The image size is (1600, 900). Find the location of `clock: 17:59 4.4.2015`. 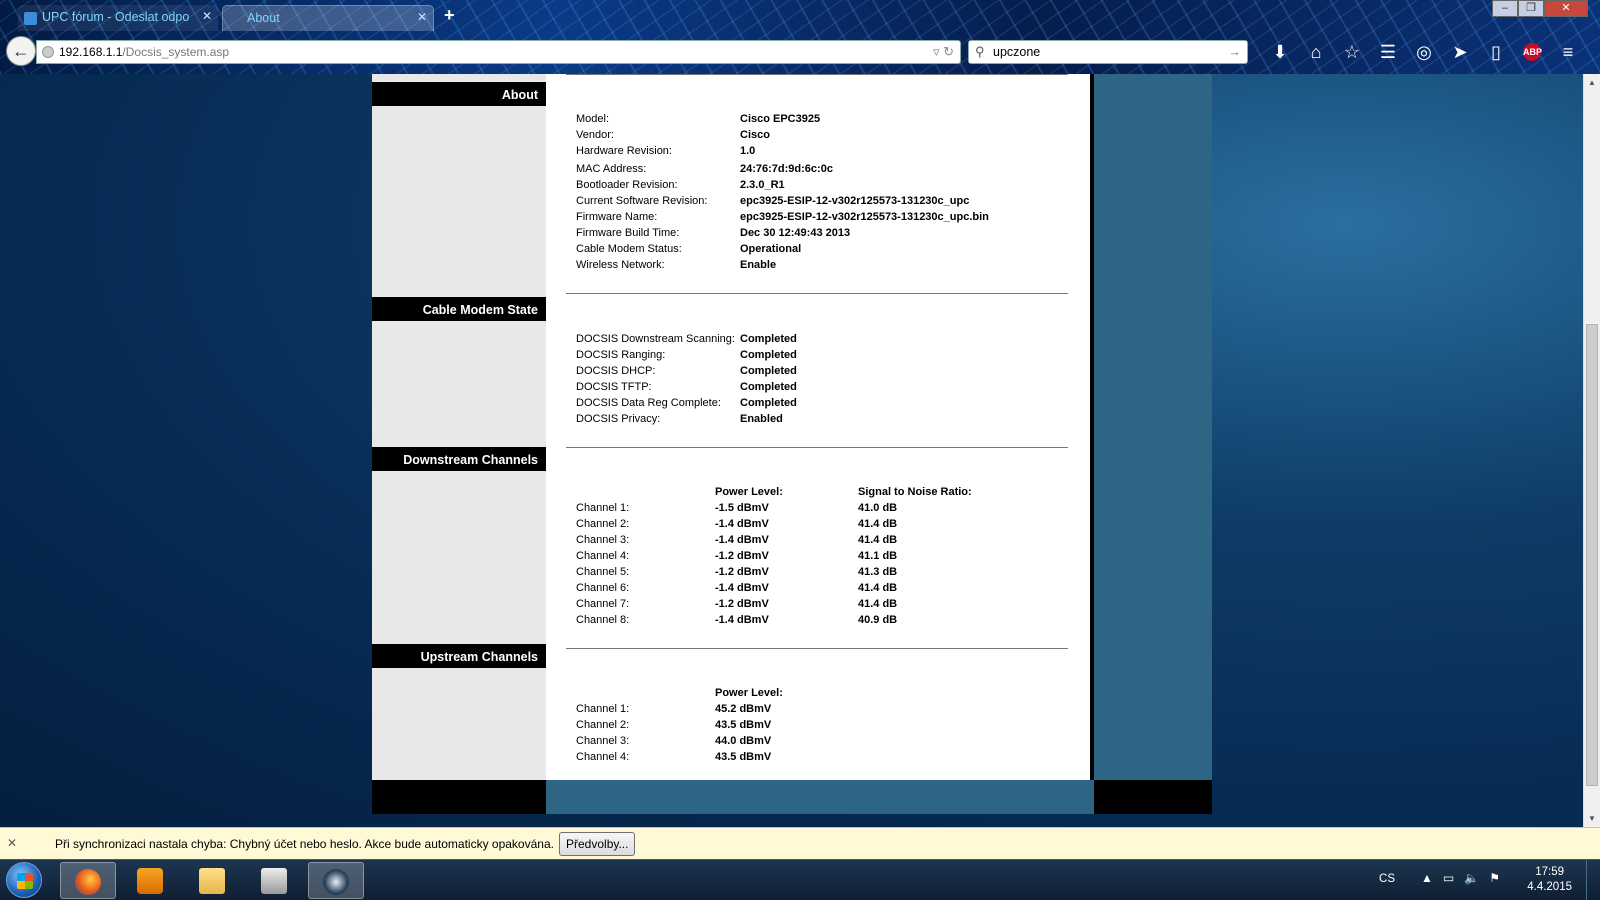

clock: 17:59 4.4.2015 is located at coordinates (1549, 880).